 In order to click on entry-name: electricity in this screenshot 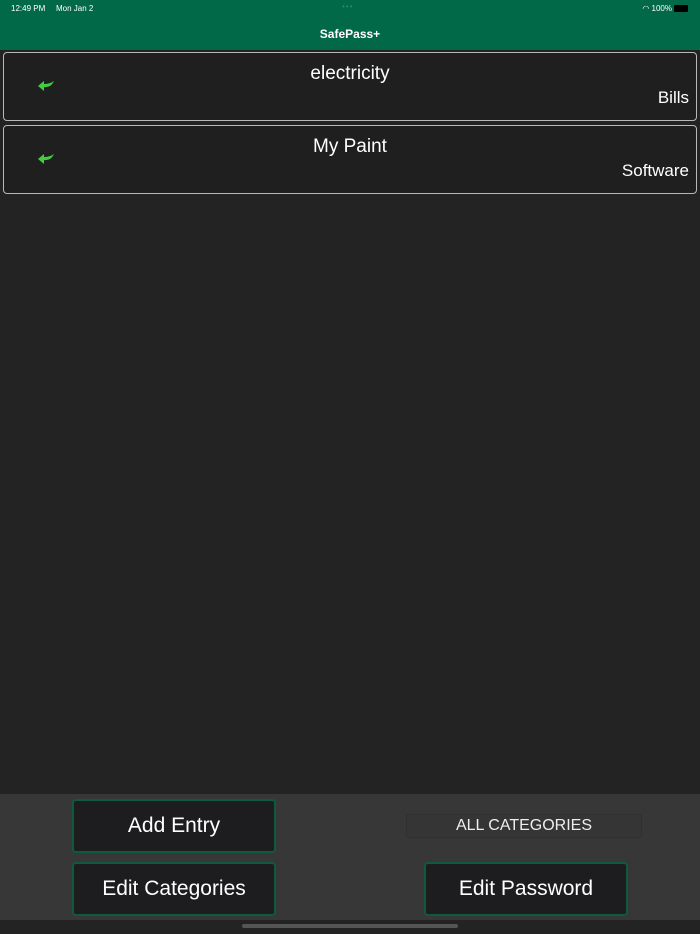, I will do `click(350, 73)`.